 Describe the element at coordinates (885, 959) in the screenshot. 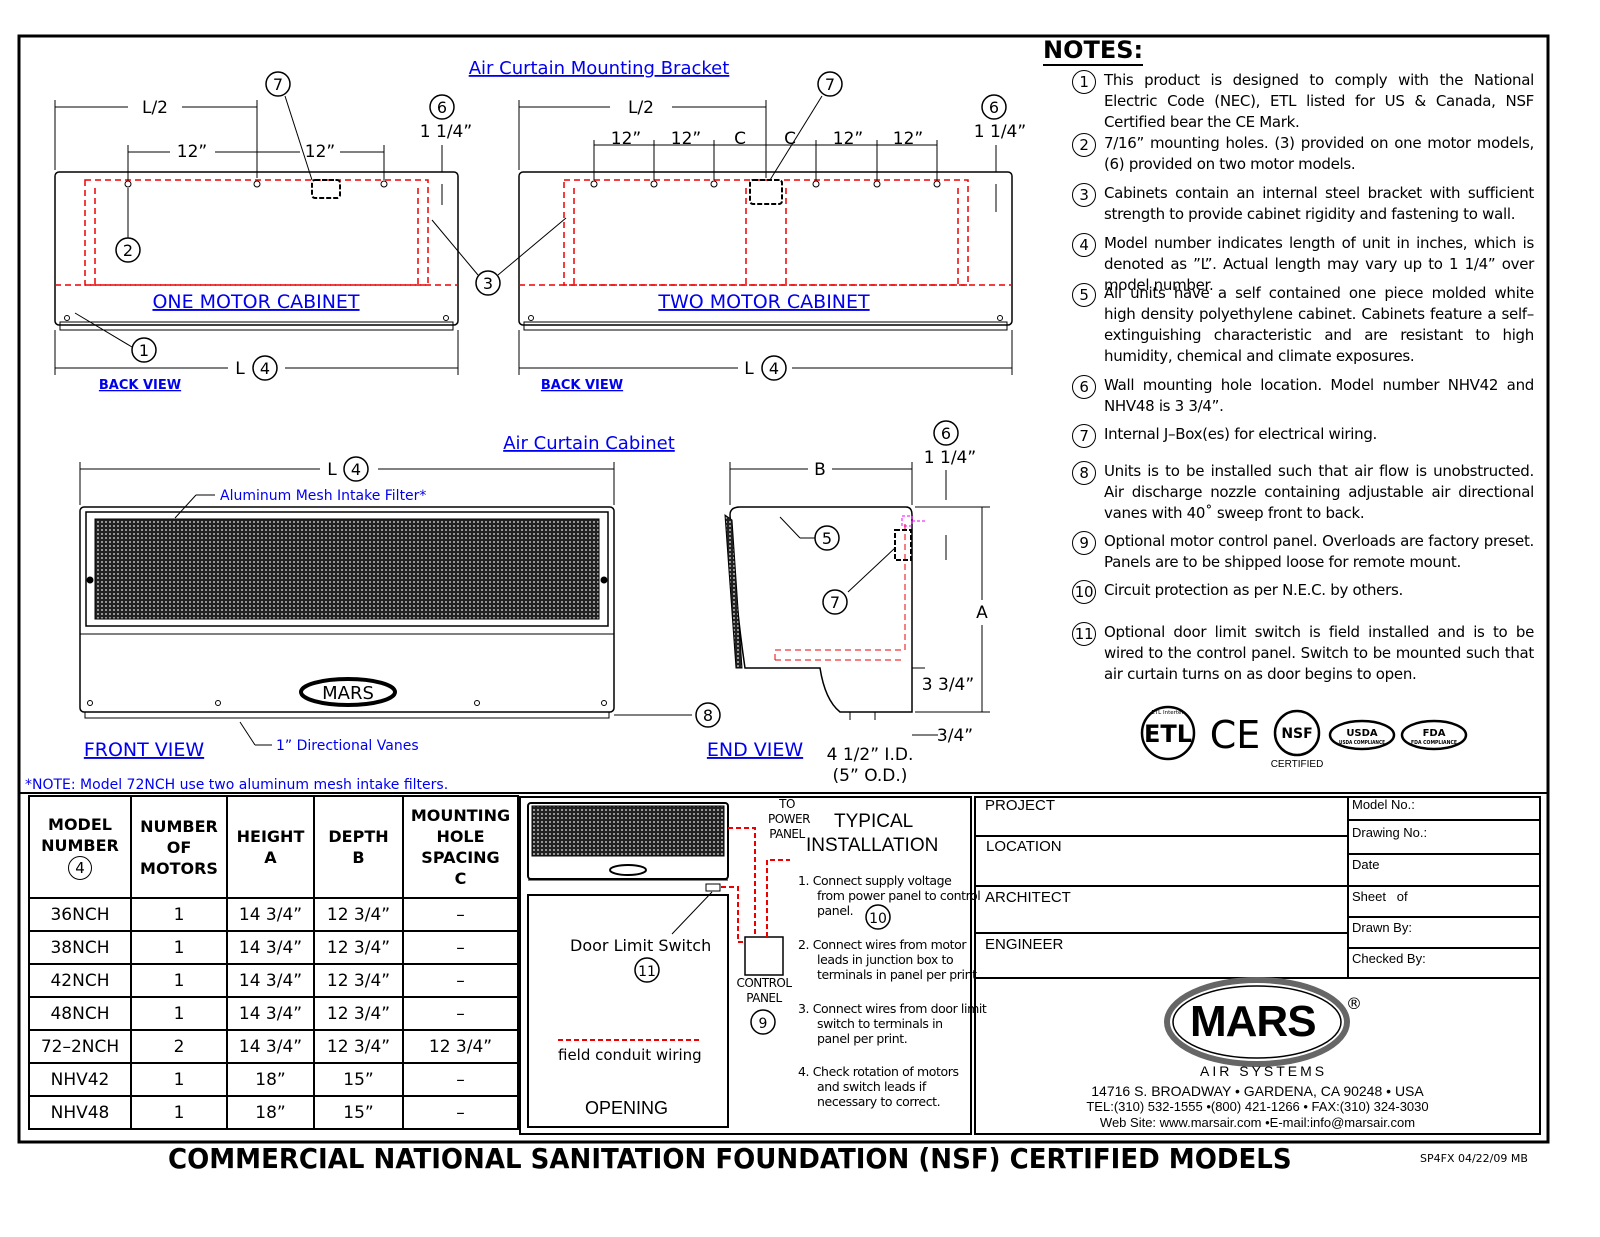

I see `step-text: leads in junction box to` at that location.